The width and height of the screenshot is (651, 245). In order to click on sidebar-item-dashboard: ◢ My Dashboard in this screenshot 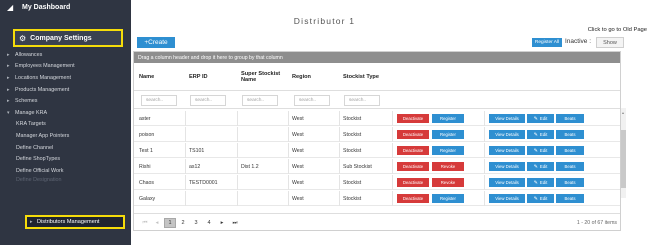, I will do `click(65, 7)`.